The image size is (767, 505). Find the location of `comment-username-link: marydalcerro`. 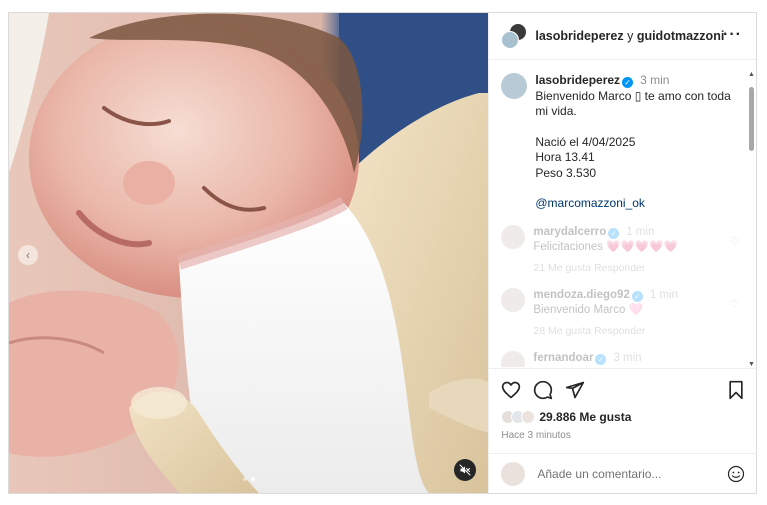

comment-username-link: marydalcerro is located at coordinates (569, 232).